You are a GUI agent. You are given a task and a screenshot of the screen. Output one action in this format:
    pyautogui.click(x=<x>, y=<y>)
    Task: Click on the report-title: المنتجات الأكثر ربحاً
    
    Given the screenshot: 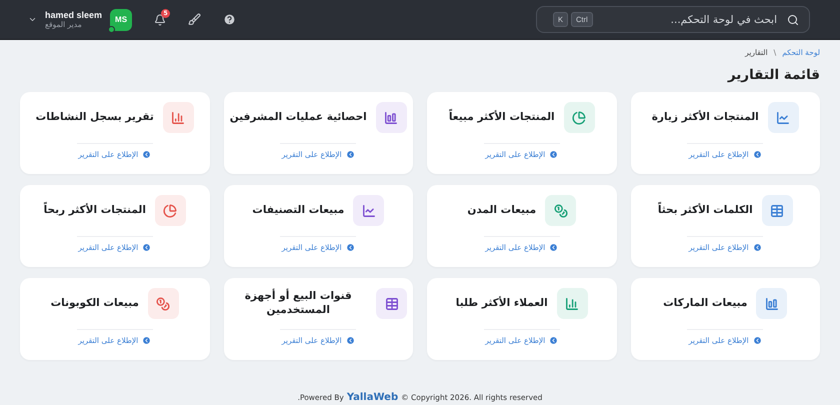 What is the action you would take?
    pyautogui.click(x=95, y=211)
    